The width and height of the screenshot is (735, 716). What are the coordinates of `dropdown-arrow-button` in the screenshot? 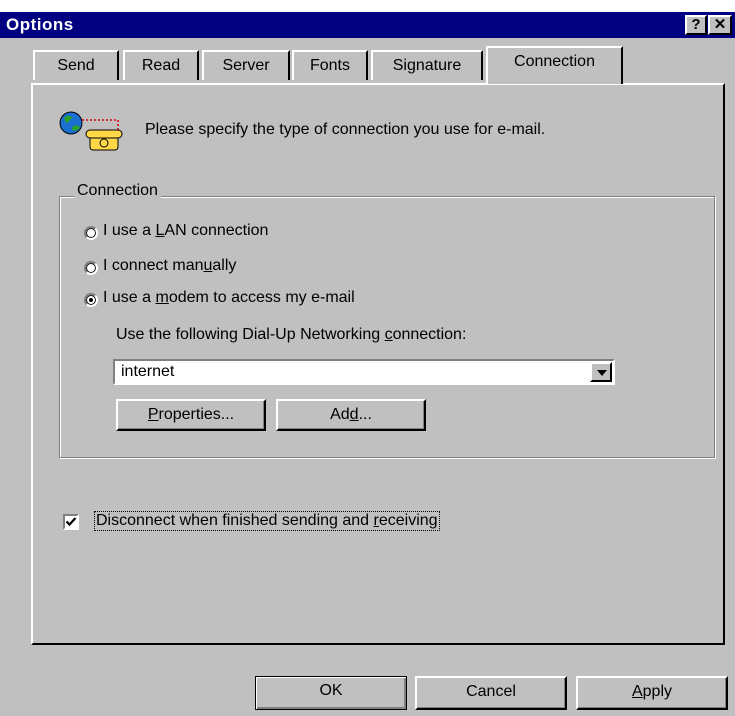 It's located at (601, 372).